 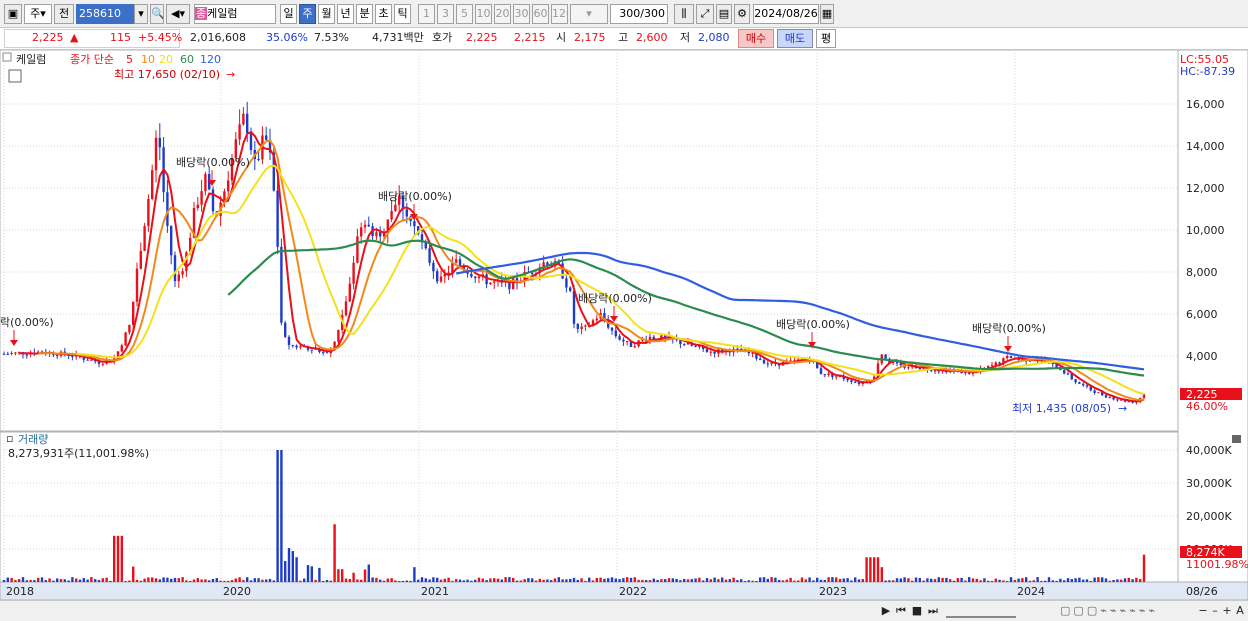 What do you see at coordinates (157, 14) in the screenshot?
I see `search-icon: 🔍` at bounding box center [157, 14].